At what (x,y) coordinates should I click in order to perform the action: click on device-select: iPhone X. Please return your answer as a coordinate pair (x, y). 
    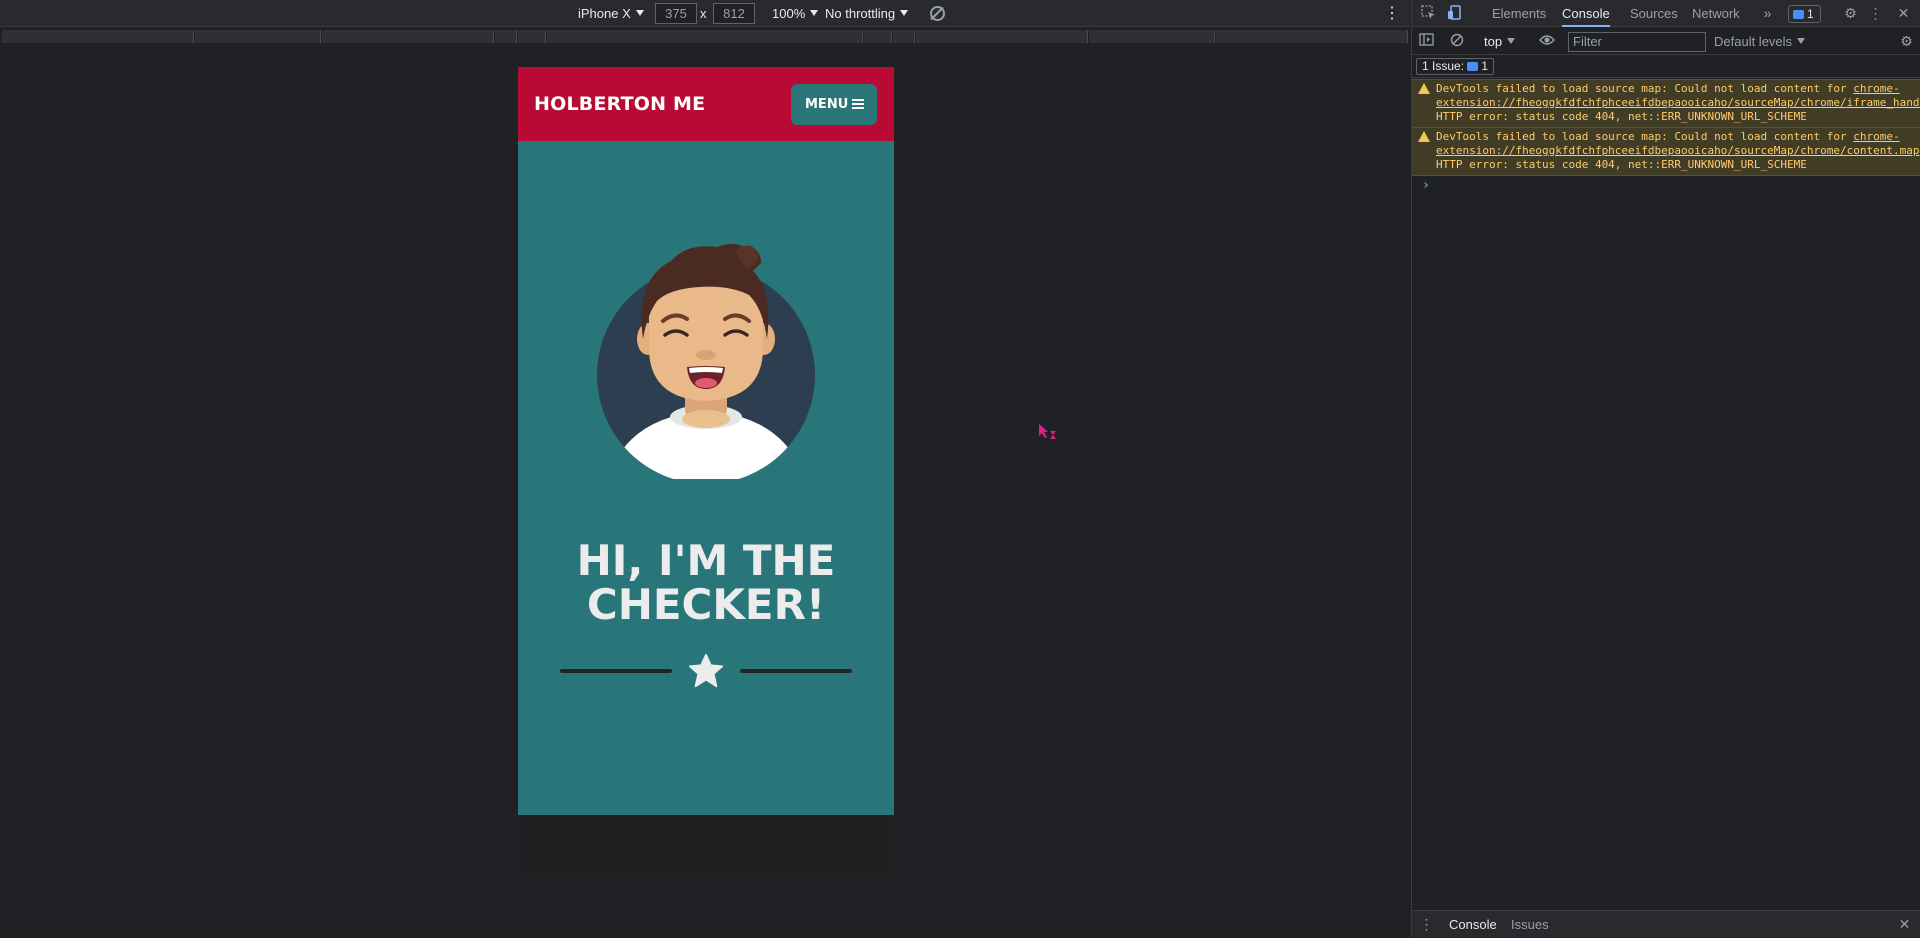
    Looking at the image, I should click on (611, 13).